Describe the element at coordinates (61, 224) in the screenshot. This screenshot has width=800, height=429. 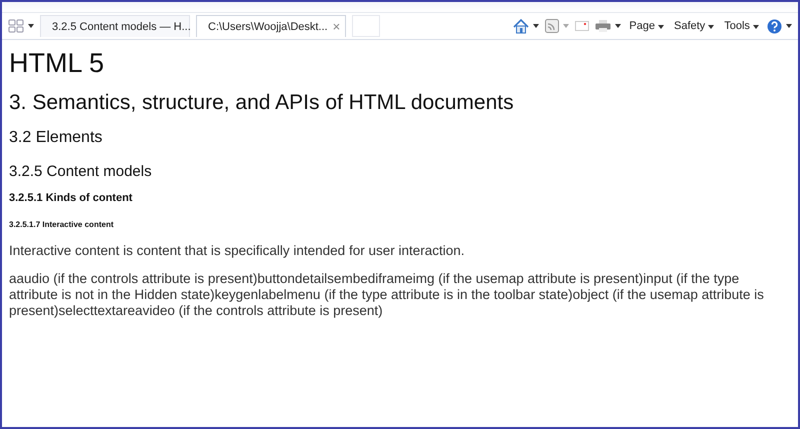
I see `section-heading: 3.2.5.1.7 Interactive content` at that location.